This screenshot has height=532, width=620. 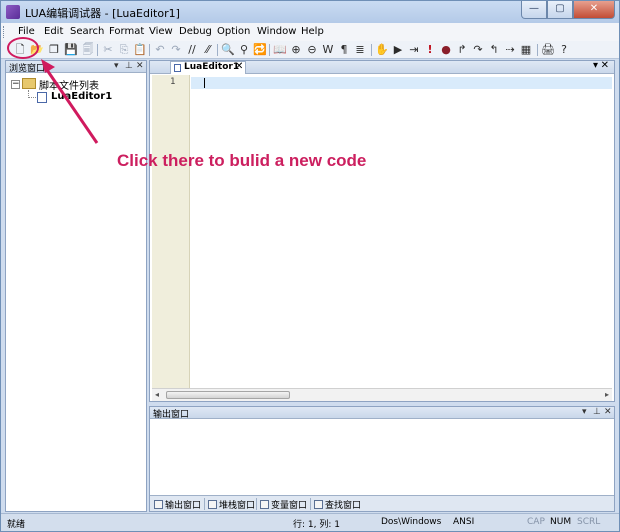 What do you see at coordinates (70, 101) in the screenshot?
I see `annotation-arrow` at bounding box center [70, 101].